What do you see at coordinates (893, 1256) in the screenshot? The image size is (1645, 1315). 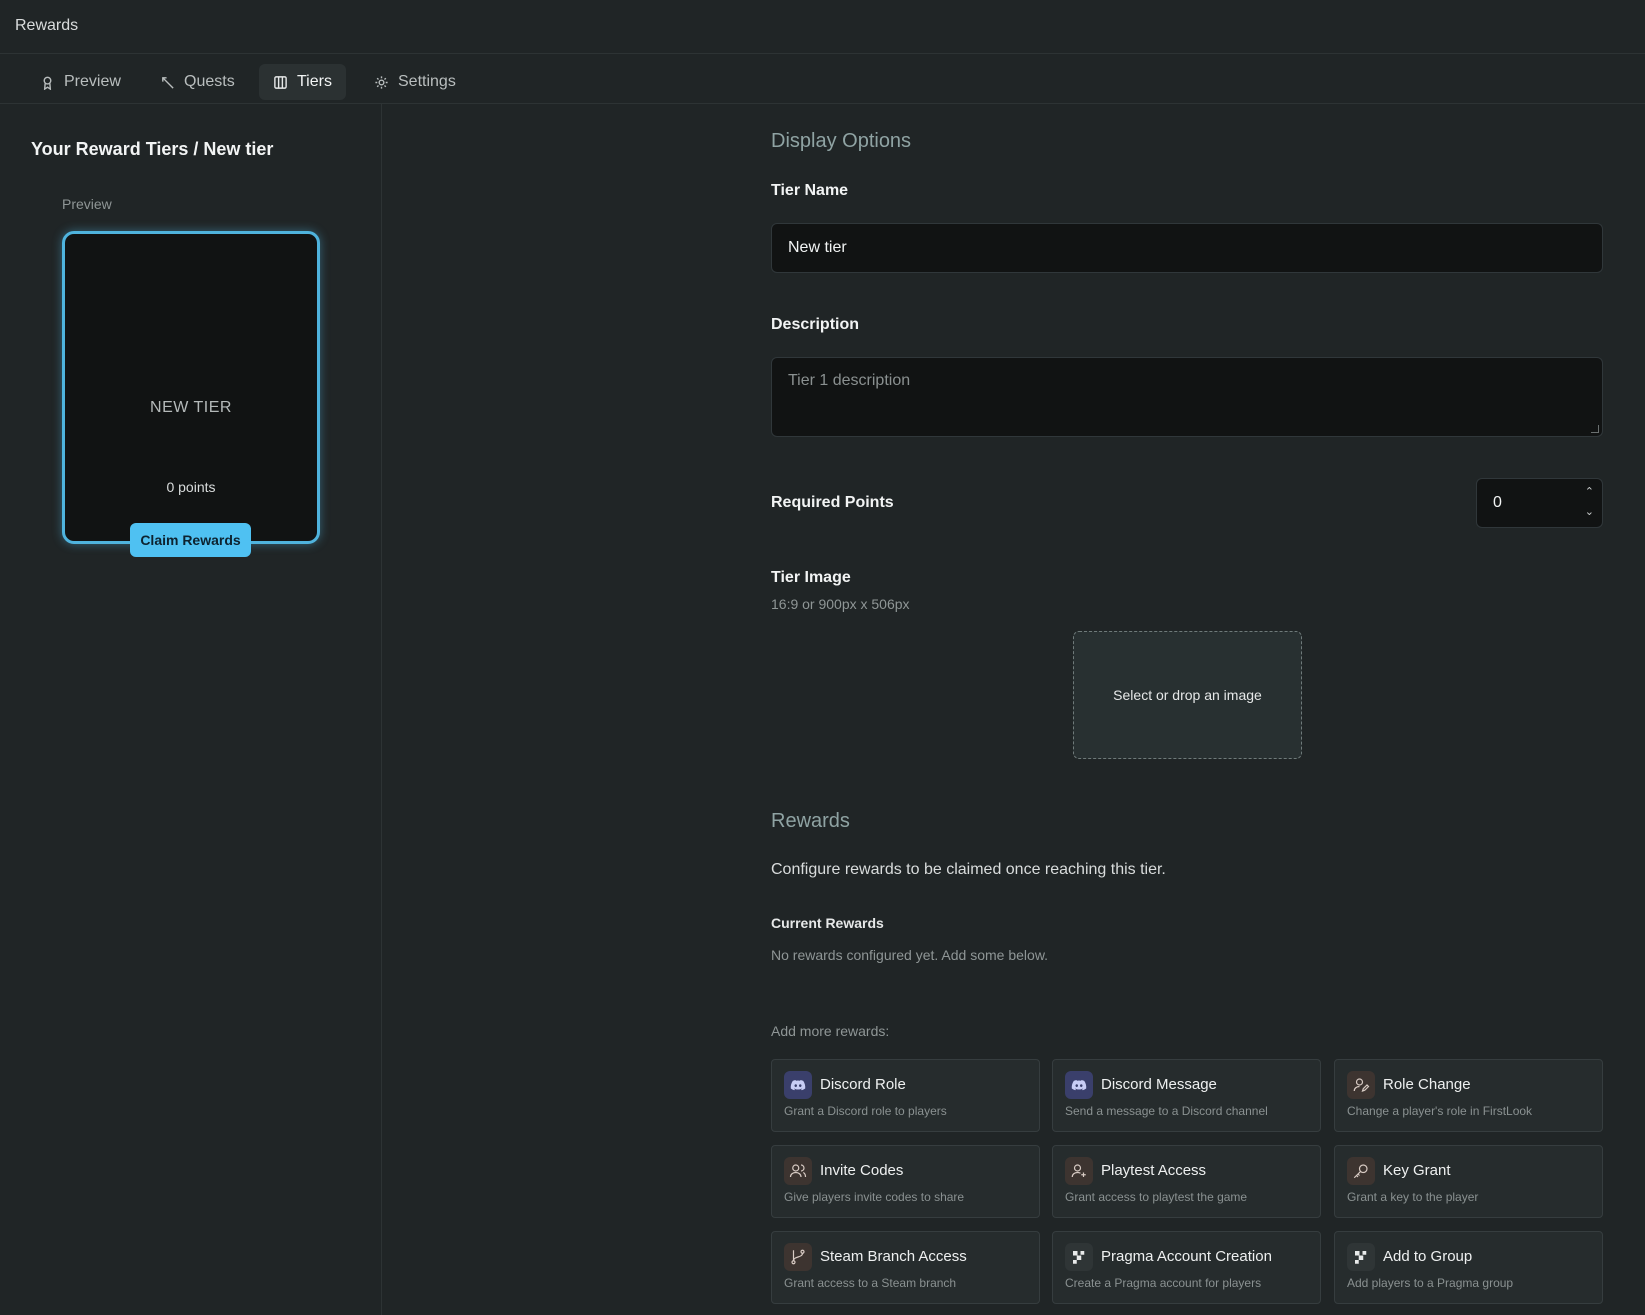 I see `reward-option-title: Steam Branch Access` at bounding box center [893, 1256].